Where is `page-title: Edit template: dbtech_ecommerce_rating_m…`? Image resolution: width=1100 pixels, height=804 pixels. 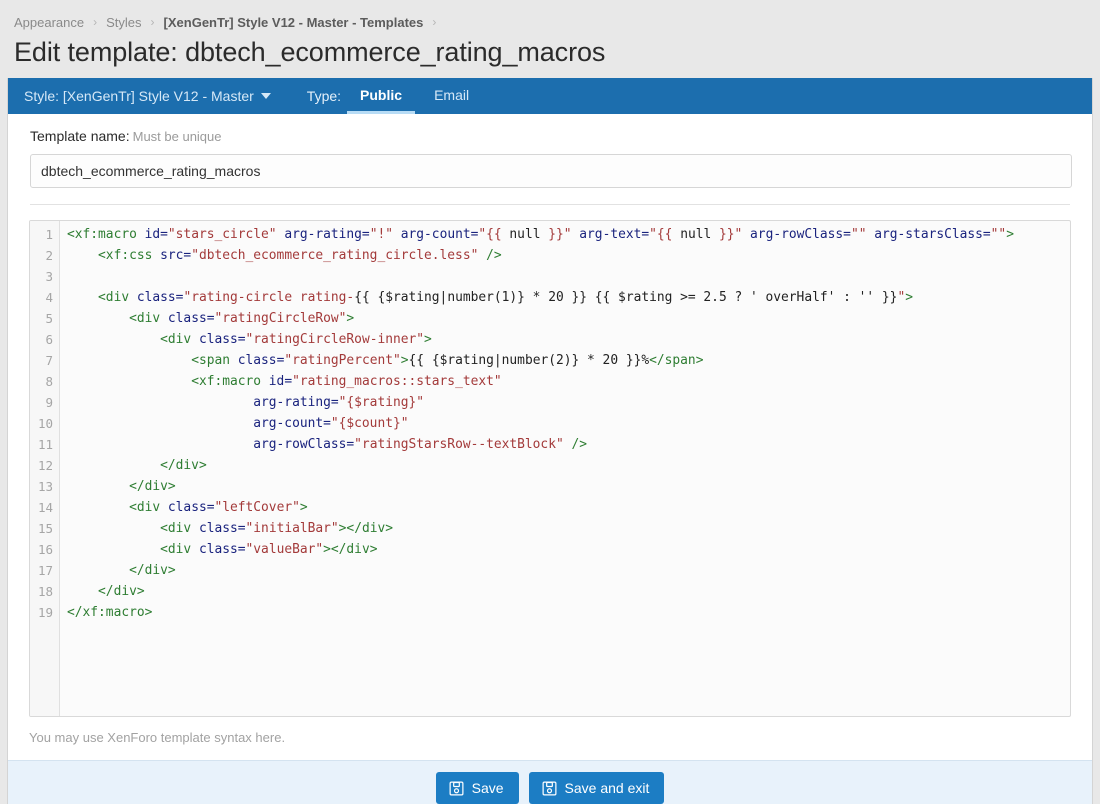 page-title: Edit template: dbtech_ecommerce_rating_m… is located at coordinates (310, 52).